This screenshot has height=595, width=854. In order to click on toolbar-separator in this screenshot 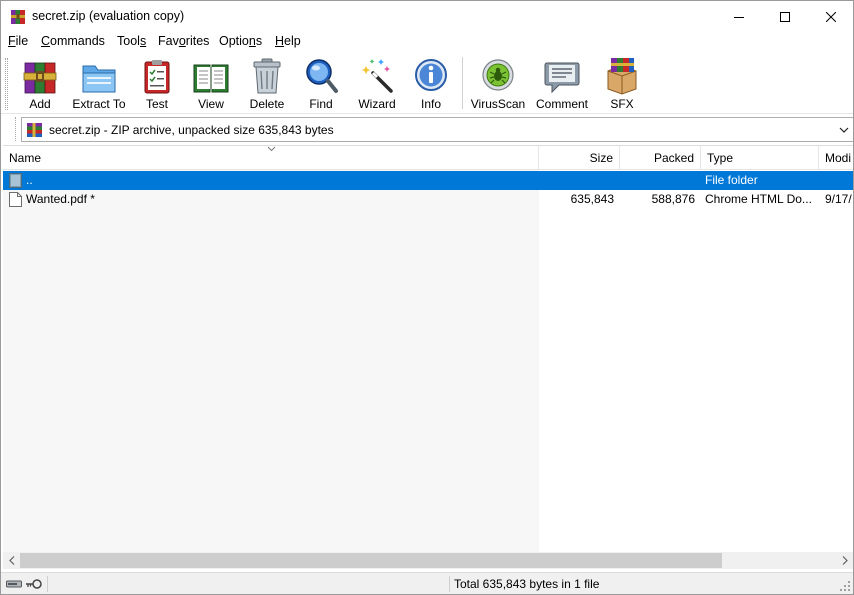, I will do `click(462, 83)`.